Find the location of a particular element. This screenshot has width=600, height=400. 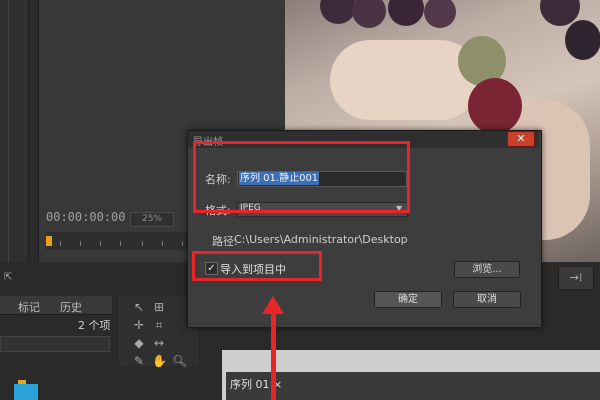

cancel-button: 取消 is located at coordinates (487, 299).